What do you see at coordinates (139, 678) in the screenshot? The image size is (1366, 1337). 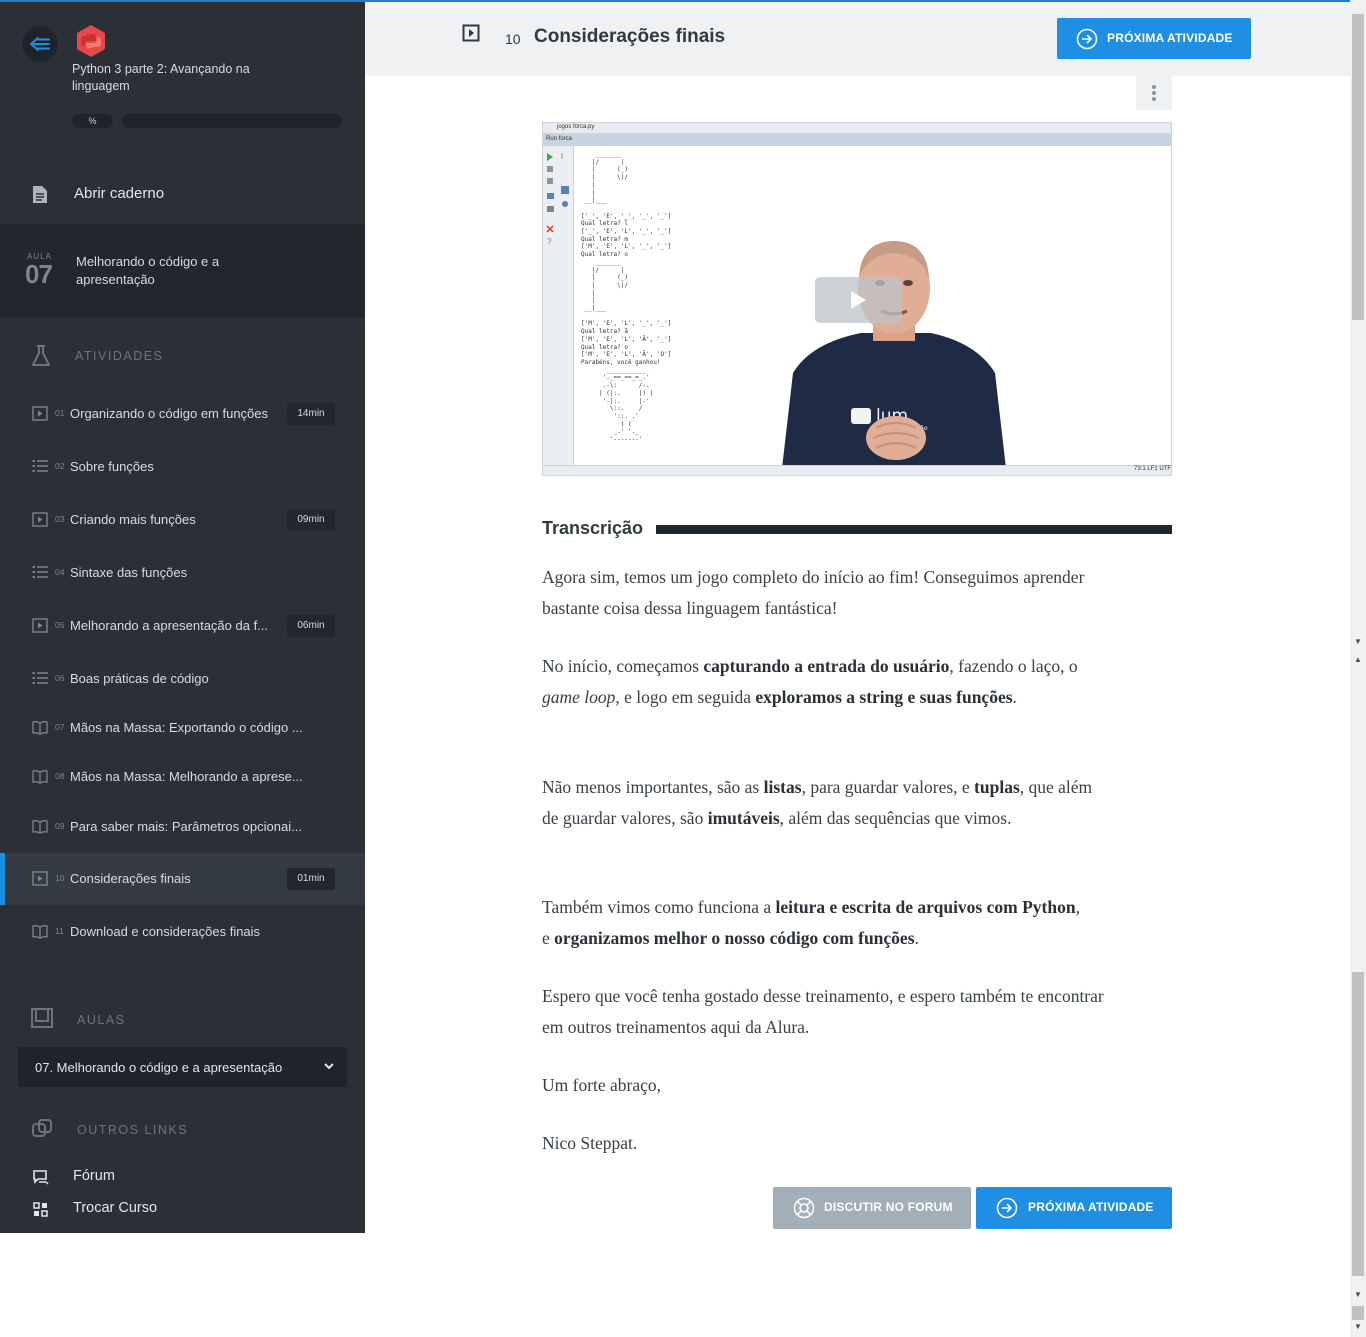 I see `activity-label: Boas práticas de código` at bounding box center [139, 678].